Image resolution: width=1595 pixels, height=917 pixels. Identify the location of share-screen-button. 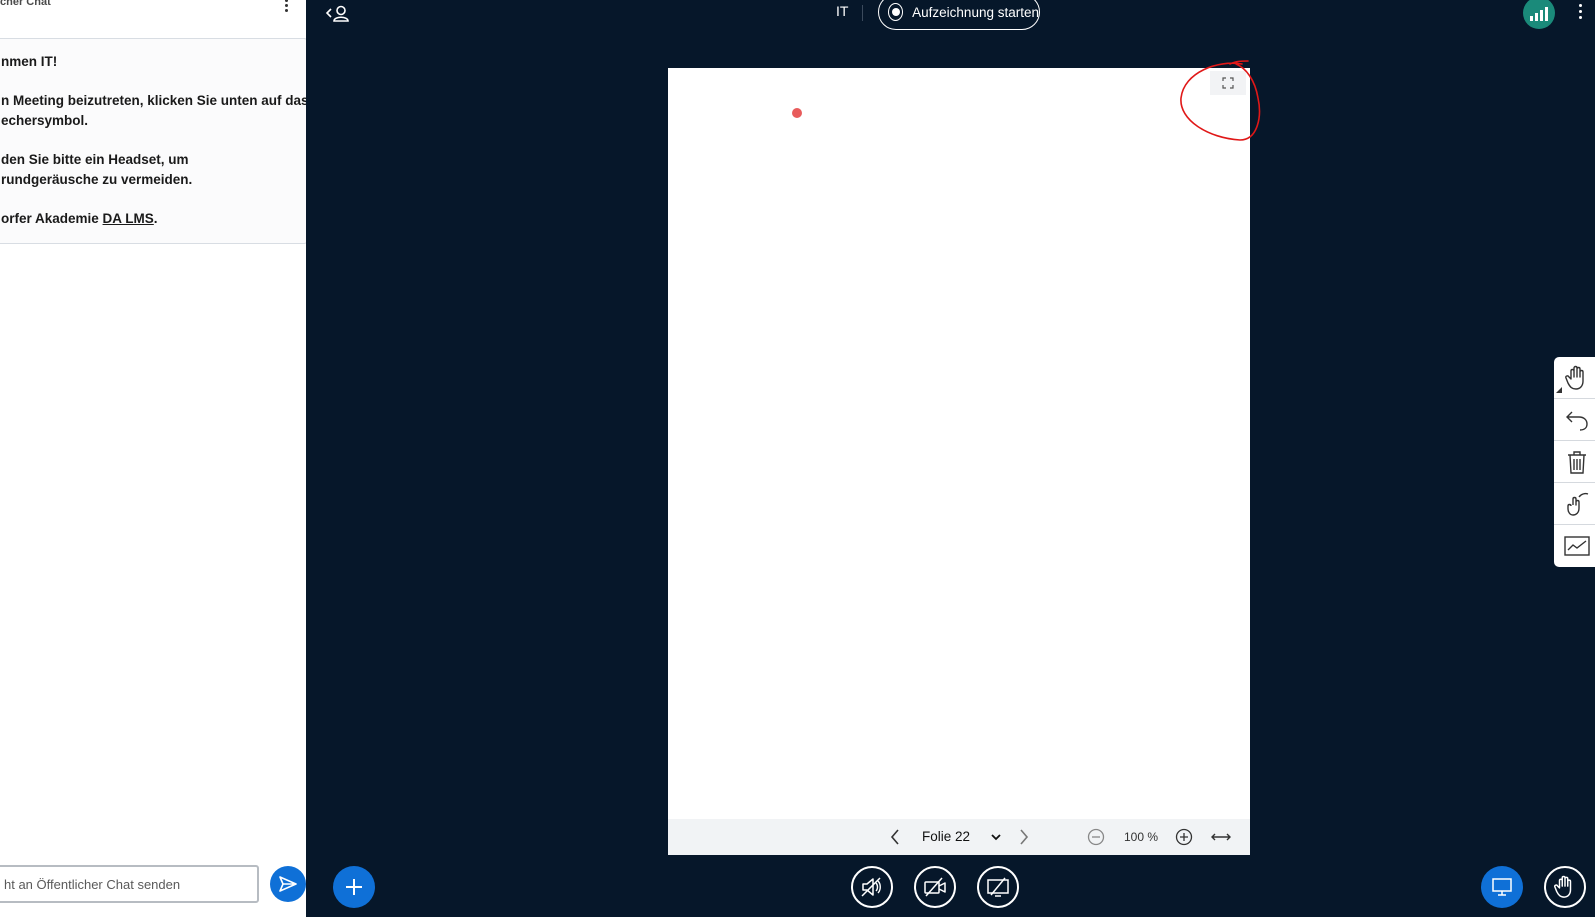
(998, 887).